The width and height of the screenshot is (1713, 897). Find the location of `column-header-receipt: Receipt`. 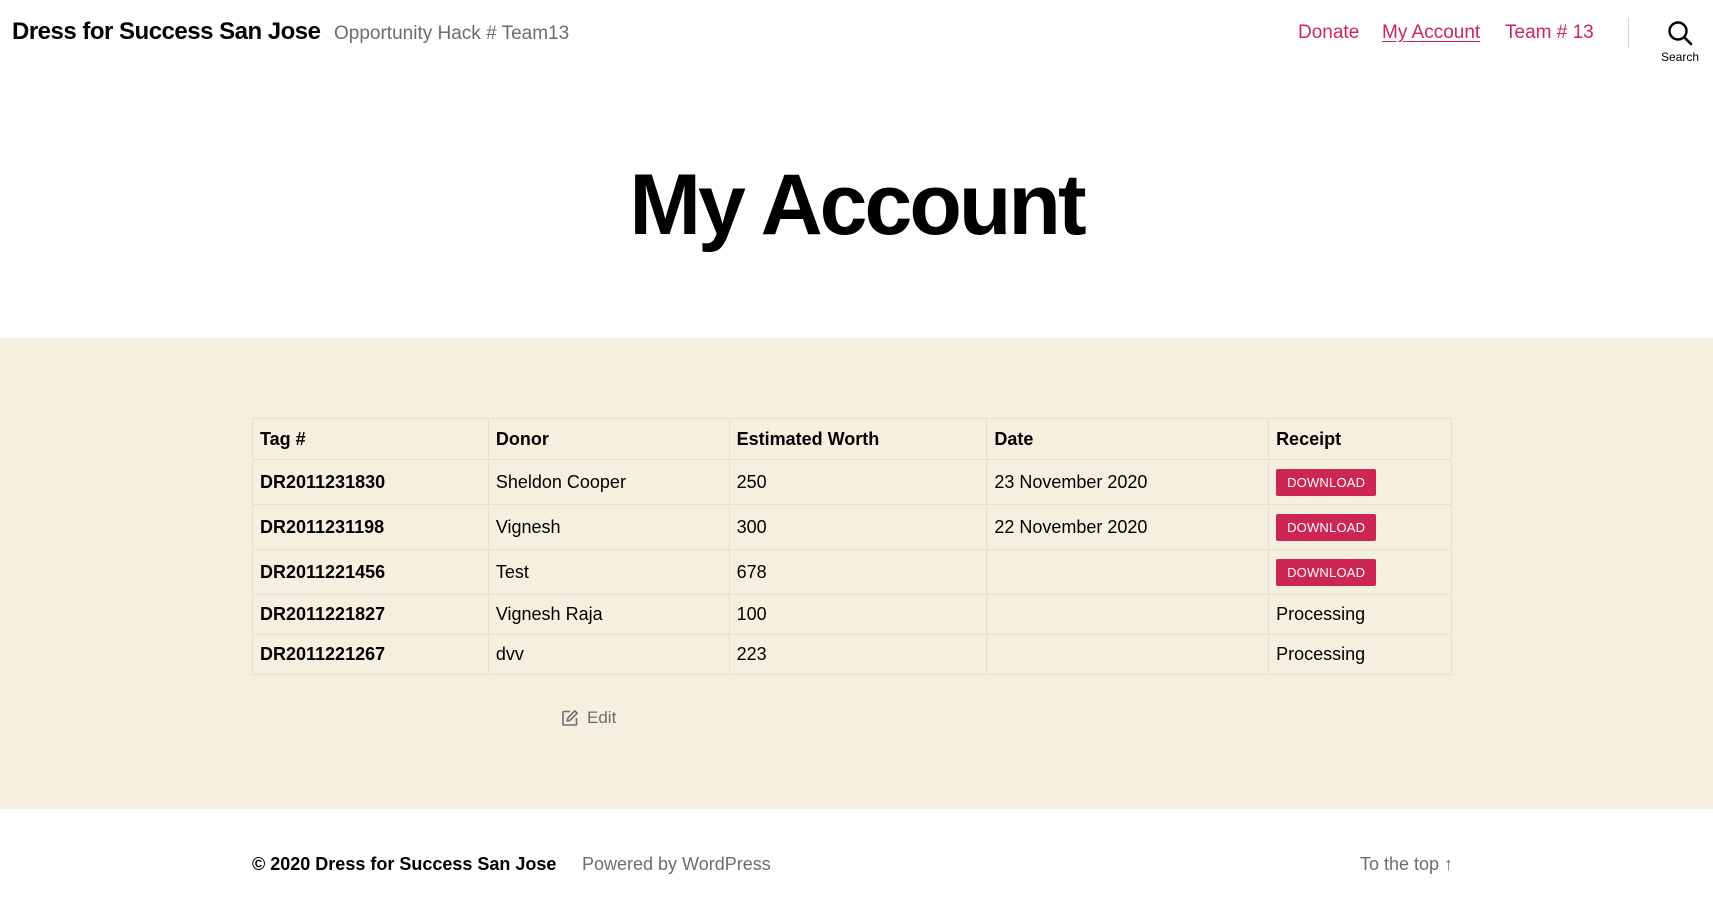

column-header-receipt: Receipt is located at coordinates (1360, 439).